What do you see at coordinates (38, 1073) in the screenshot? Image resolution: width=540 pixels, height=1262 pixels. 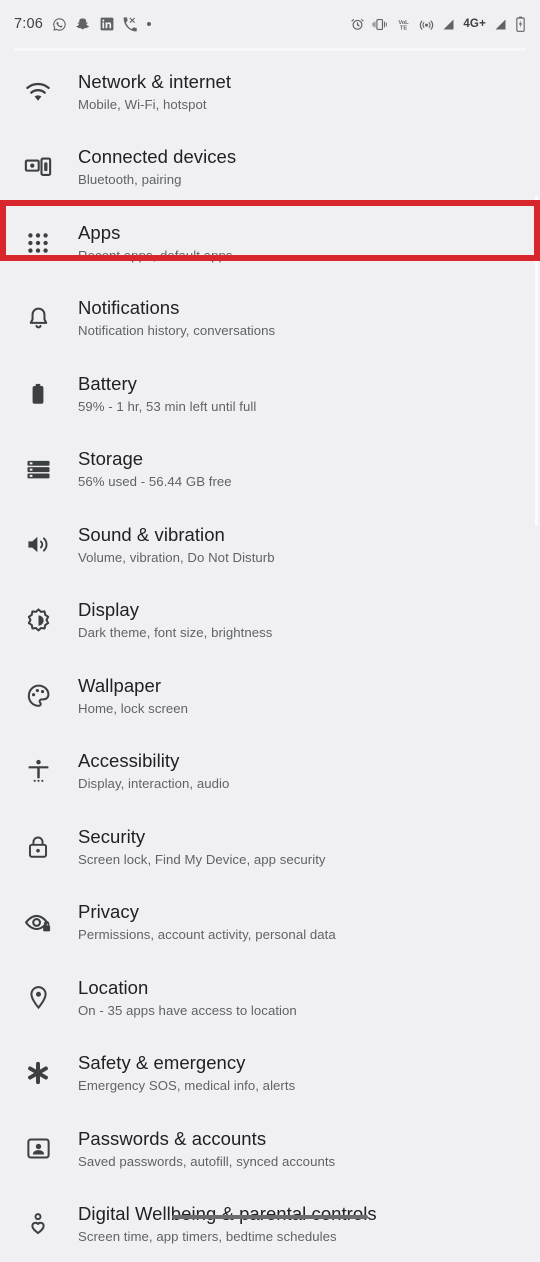 I see `emergency-star-icon` at bounding box center [38, 1073].